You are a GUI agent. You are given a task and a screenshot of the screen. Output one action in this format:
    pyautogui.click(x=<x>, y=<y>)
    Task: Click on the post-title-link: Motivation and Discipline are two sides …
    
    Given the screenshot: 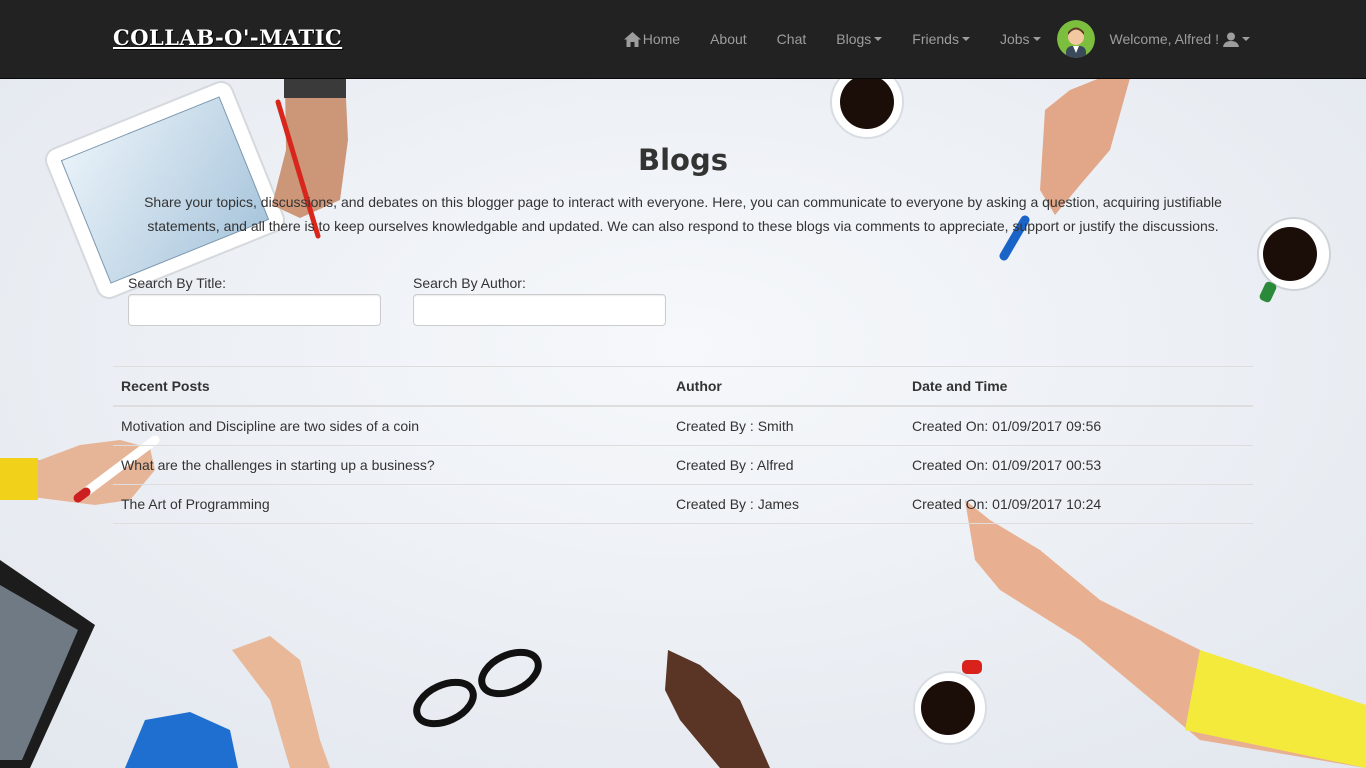 What is the action you would take?
    pyautogui.click(x=390, y=426)
    